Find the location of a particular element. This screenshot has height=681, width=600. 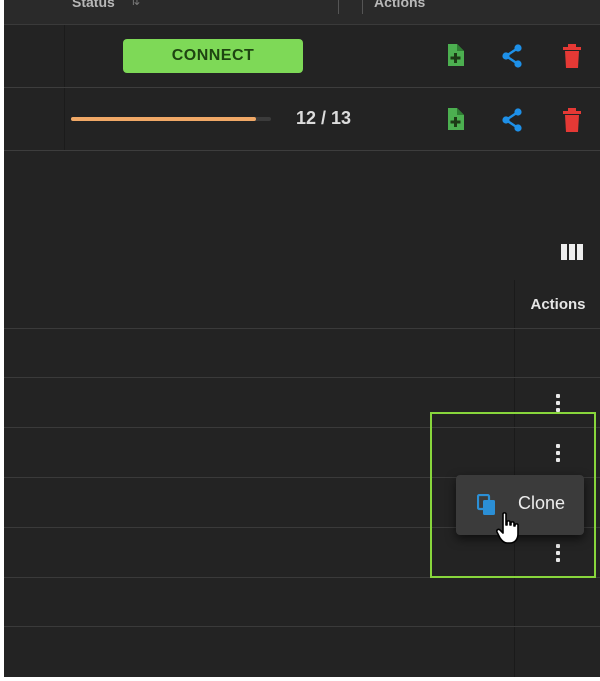

hand-pointer-cursor-icon is located at coordinates (507, 528).